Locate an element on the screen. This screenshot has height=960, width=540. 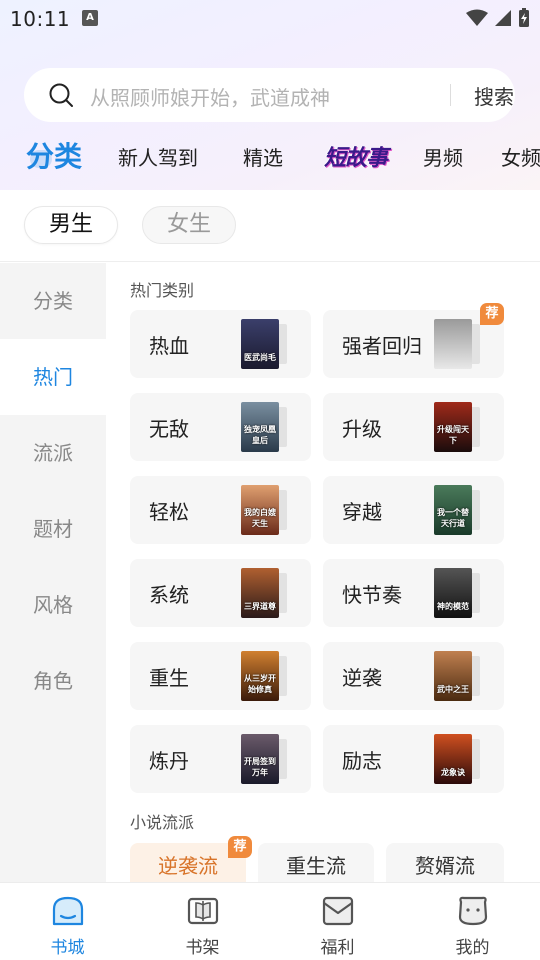
tab-short-story: 短故事 is located at coordinates (356, 156).